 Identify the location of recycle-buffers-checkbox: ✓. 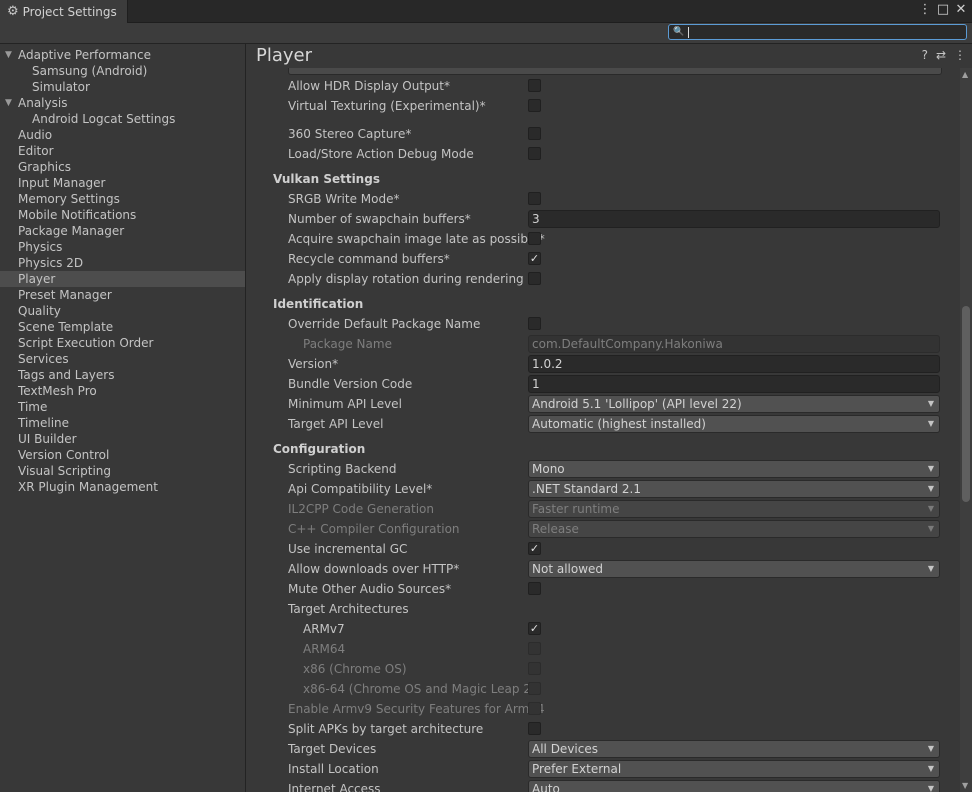
(534, 258).